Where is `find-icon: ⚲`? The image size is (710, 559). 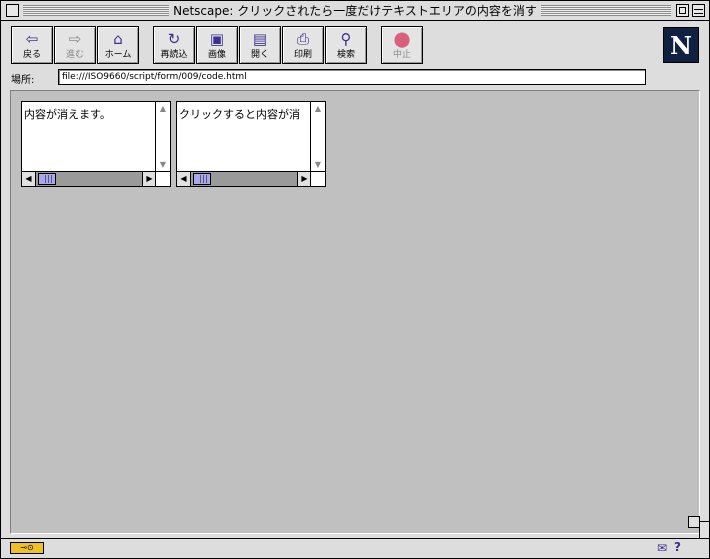 find-icon: ⚲ is located at coordinates (346, 39).